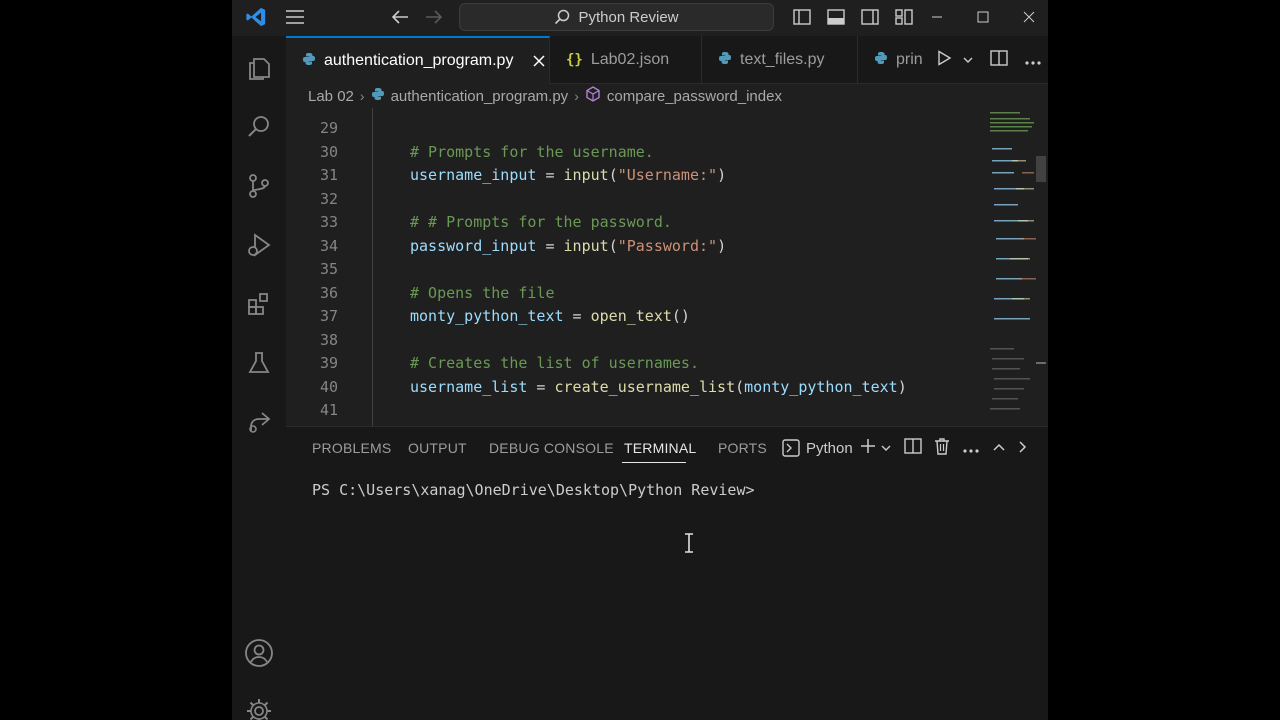  What do you see at coordinates (645, 386) in the screenshot?
I see `code-token: create_username_list` at bounding box center [645, 386].